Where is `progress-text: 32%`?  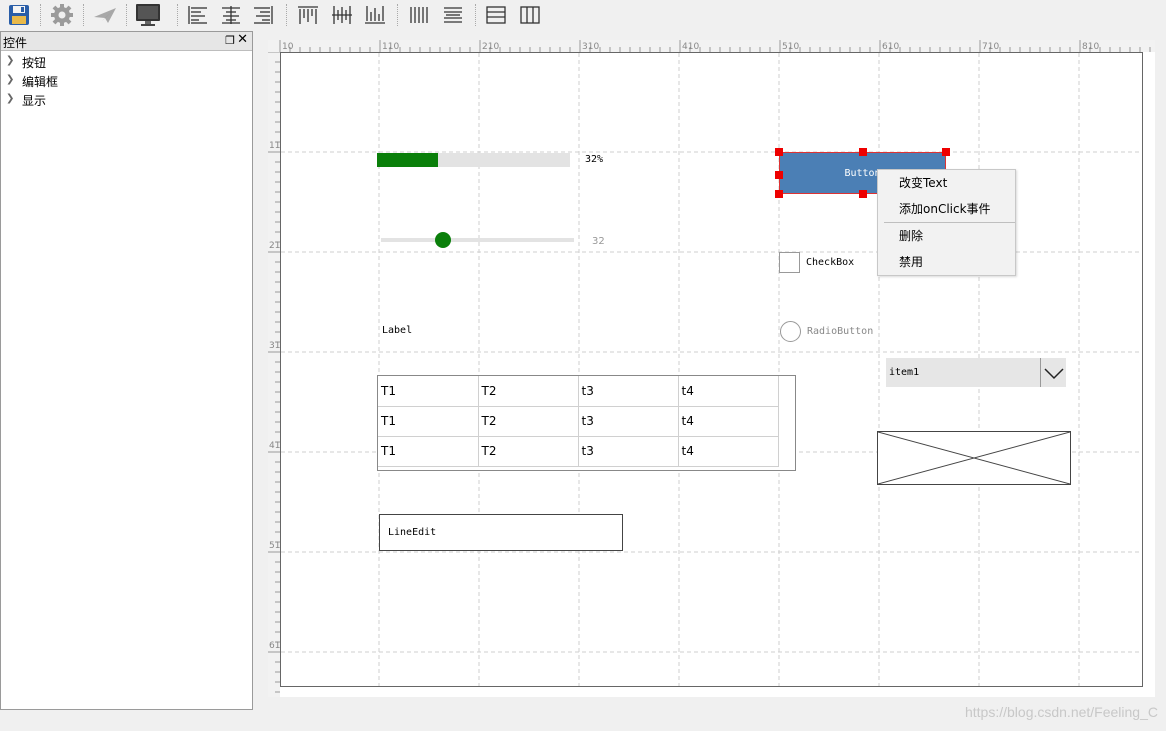 progress-text: 32% is located at coordinates (594, 159).